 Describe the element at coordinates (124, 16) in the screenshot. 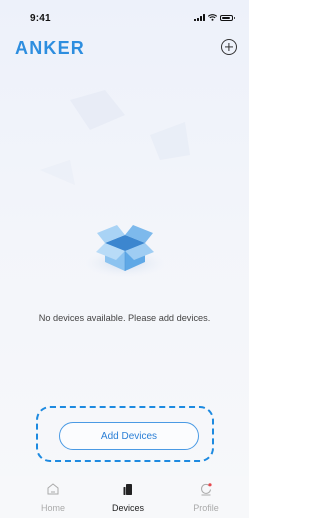

I see `status-bar: 9:41` at that location.